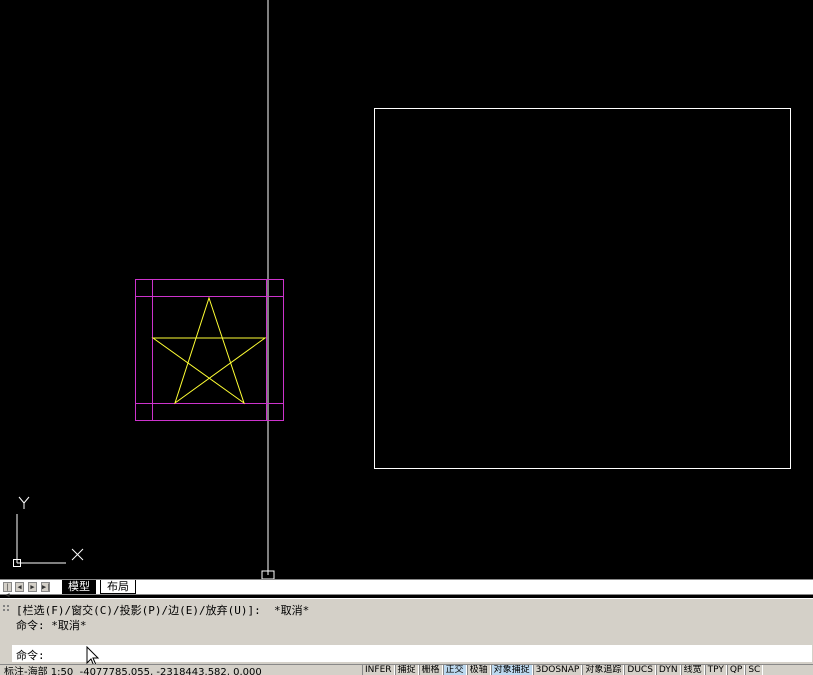 The height and width of the screenshot is (675, 813). I want to click on last-tab-button: ▶|, so click(45, 587).